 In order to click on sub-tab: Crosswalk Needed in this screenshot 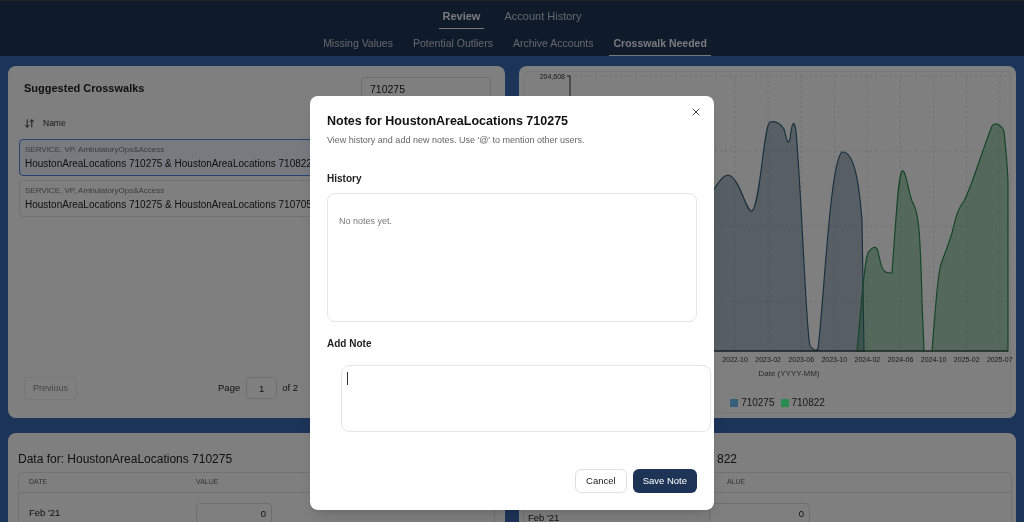, I will do `click(660, 46)`.